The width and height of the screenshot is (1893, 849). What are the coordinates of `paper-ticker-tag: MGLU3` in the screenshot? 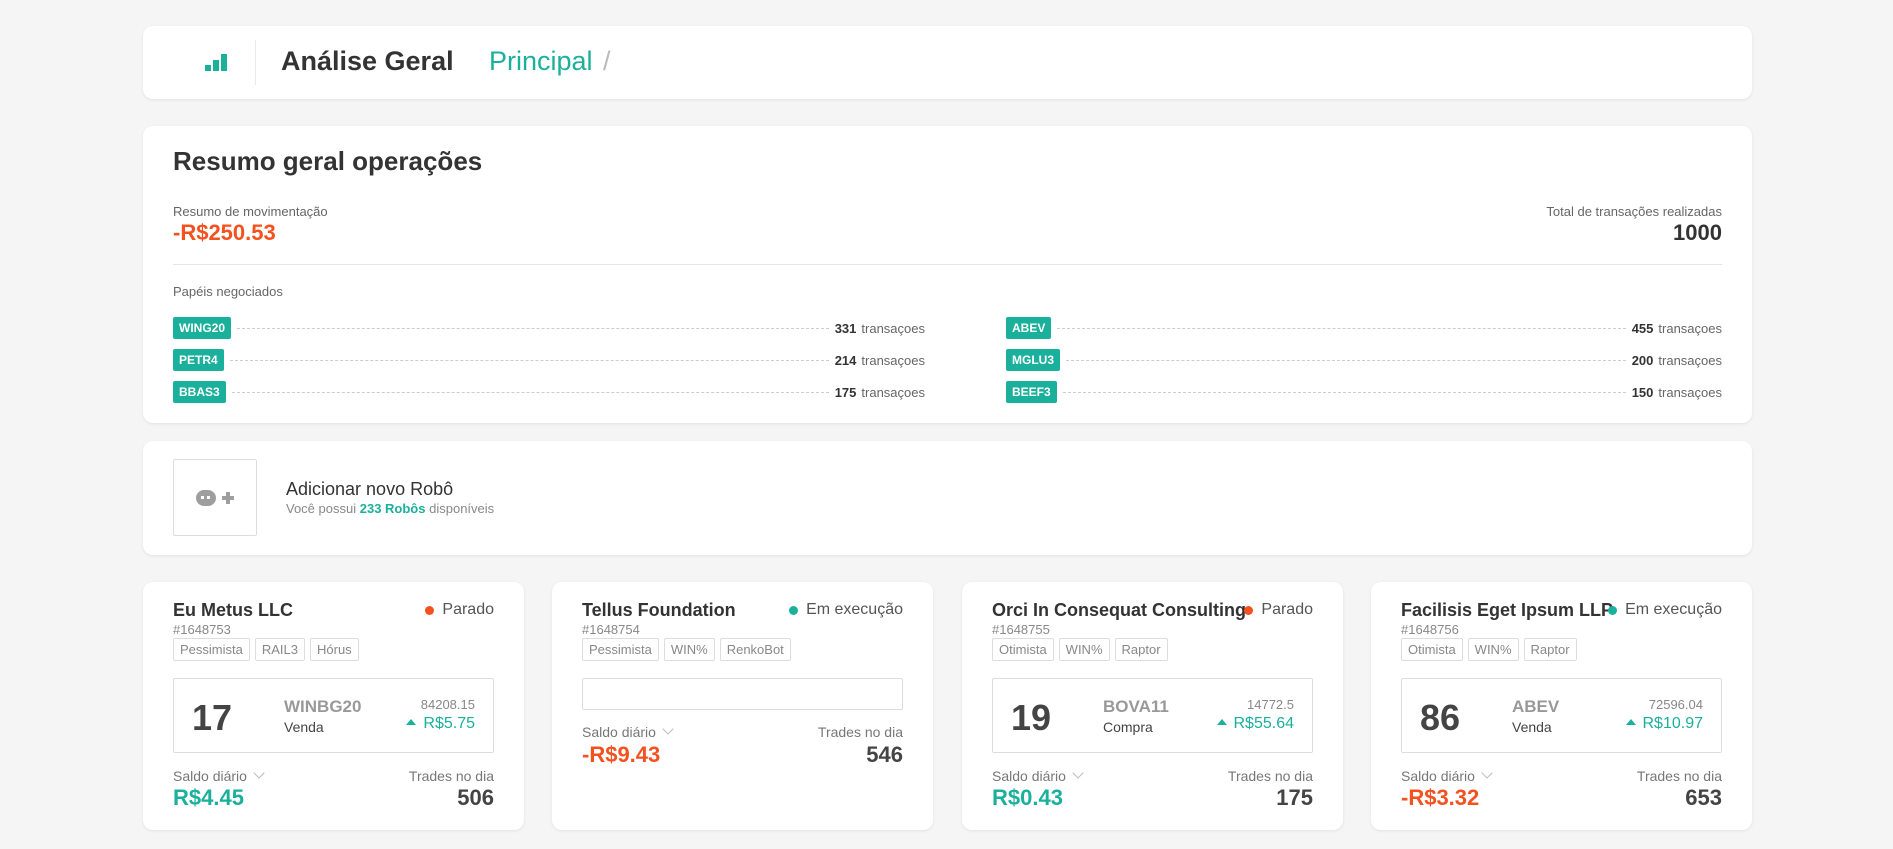 It's located at (1033, 360).